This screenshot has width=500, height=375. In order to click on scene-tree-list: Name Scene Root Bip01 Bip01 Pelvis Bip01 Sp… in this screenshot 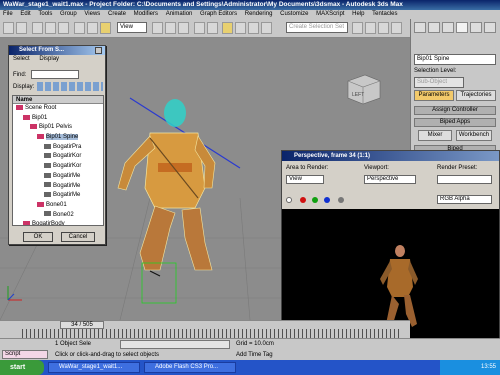, I will do `click(58, 160)`.